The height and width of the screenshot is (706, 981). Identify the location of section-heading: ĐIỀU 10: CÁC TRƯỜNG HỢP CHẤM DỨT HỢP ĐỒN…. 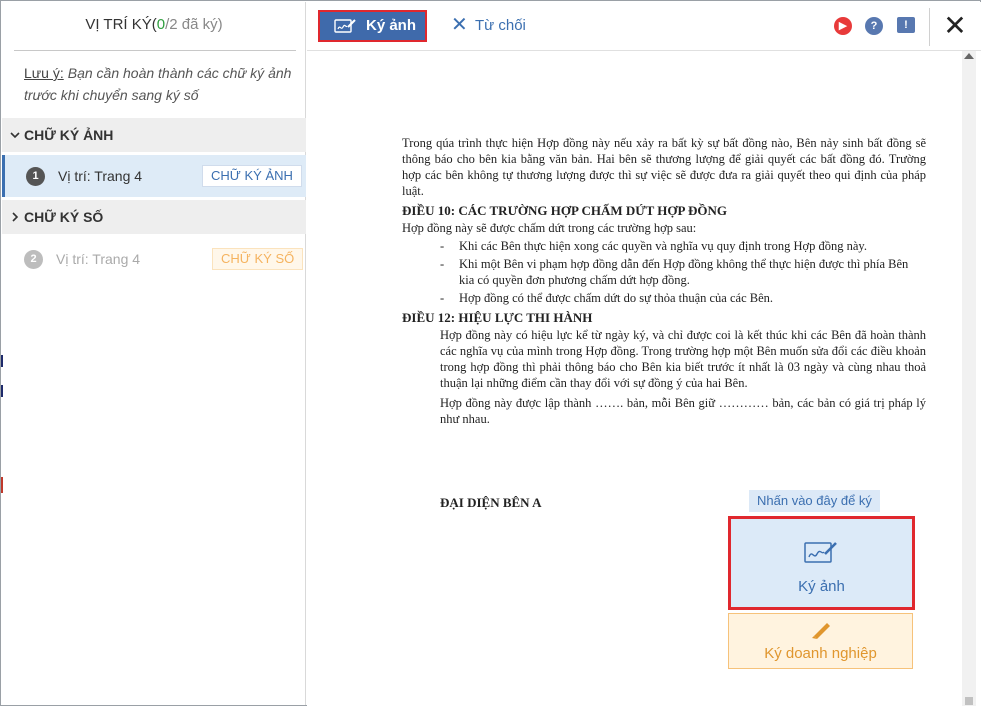
(565, 210).